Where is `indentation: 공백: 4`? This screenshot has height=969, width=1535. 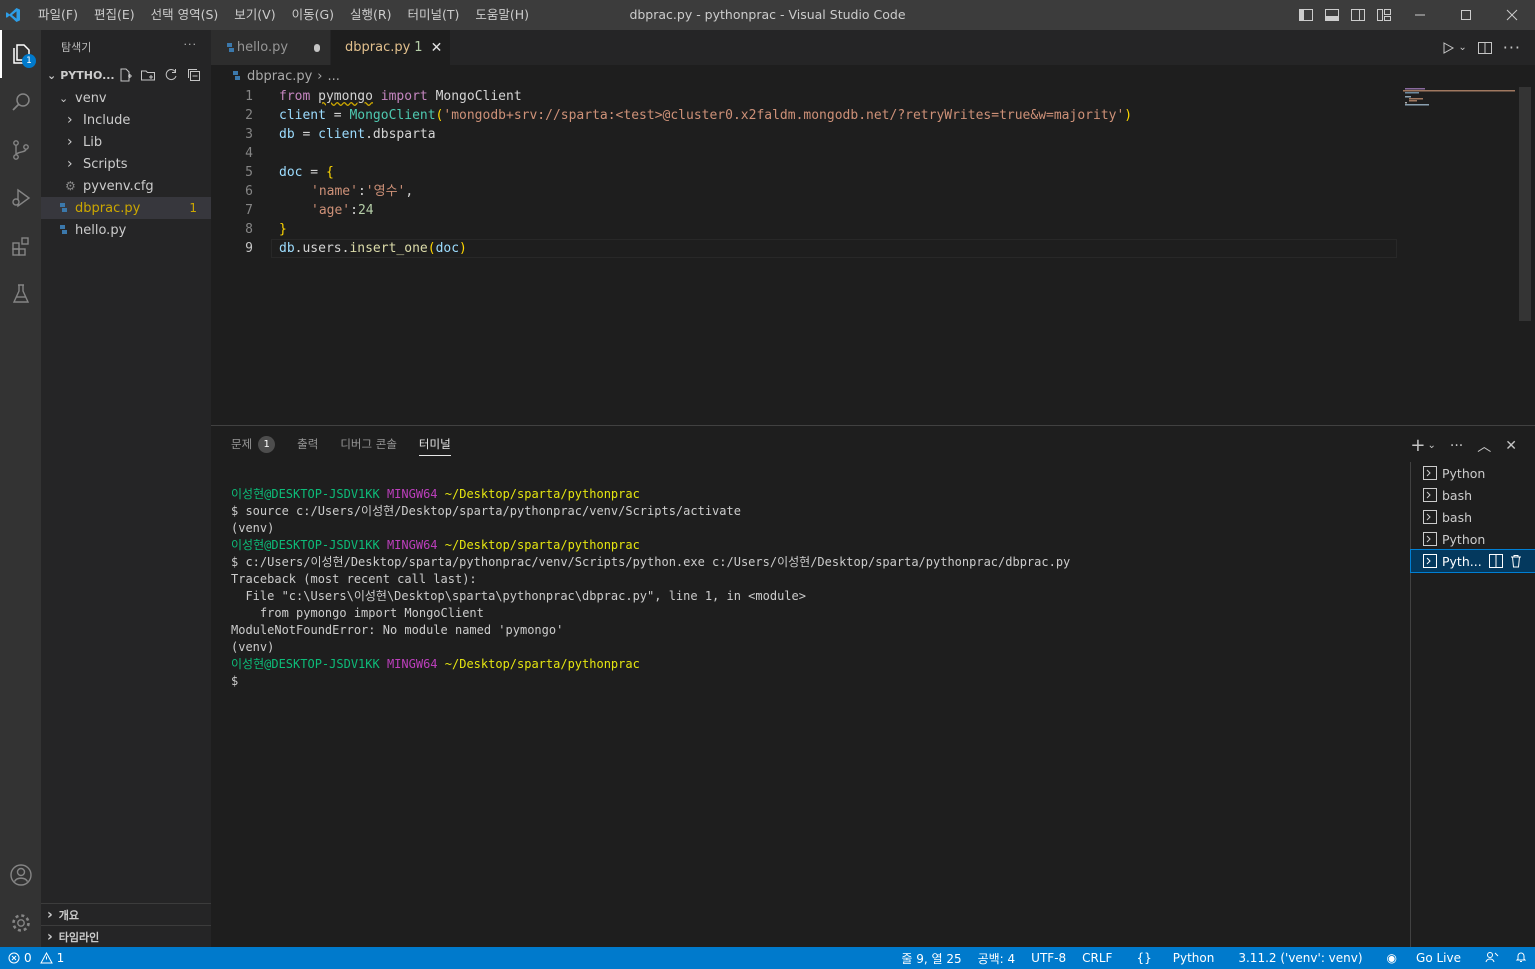 indentation: 공백: 4 is located at coordinates (997, 958).